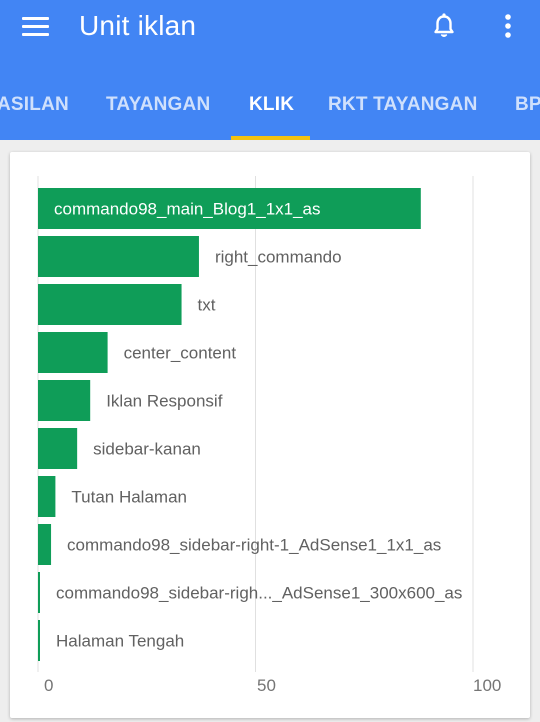 Image resolution: width=540 pixels, height=722 pixels. I want to click on tab-bar: ASILAN TAYANGAN KLIK RKT TAYANGAN BP, so click(270, 110).